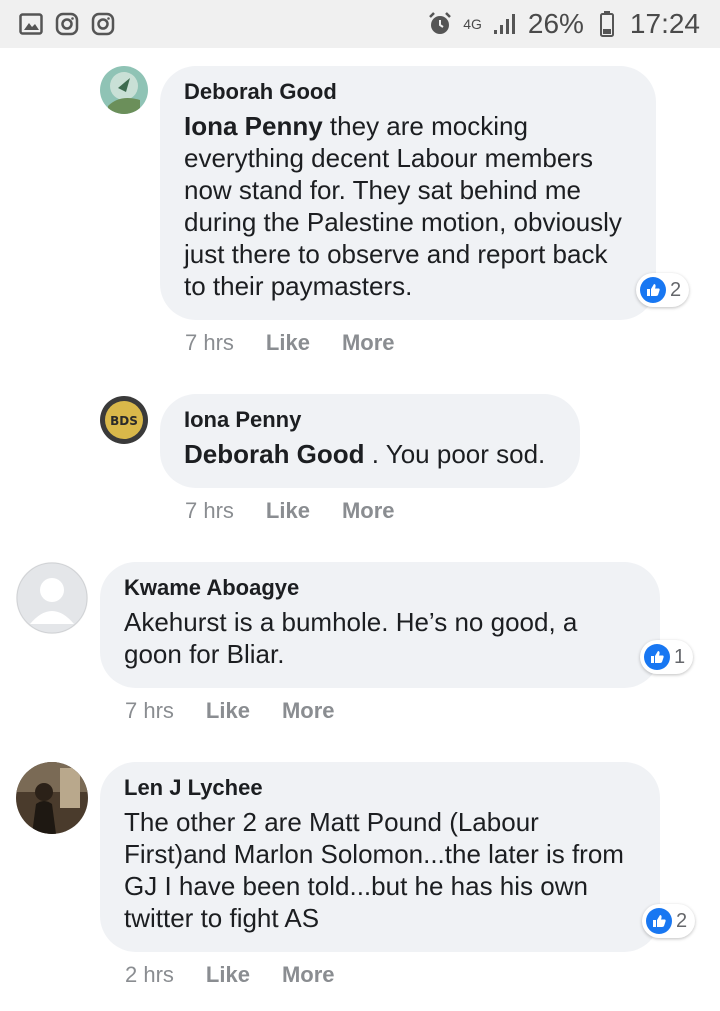 Image resolution: width=720 pixels, height=1011 pixels. Describe the element at coordinates (440, 24) in the screenshot. I see `alarm-icon` at that location.